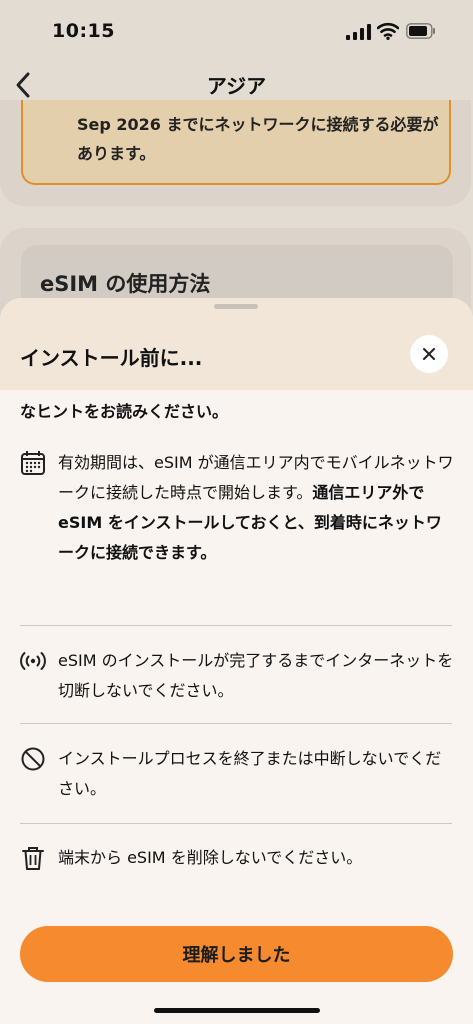 The width and height of the screenshot is (473, 1024). I want to click on signal-broadcast-icon, so click(33, 661).